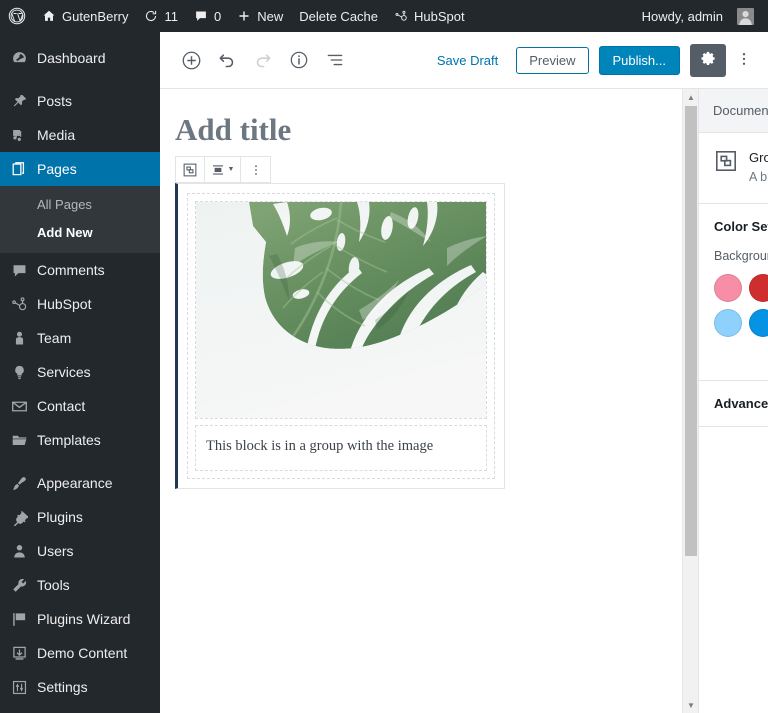 Image resolution: width=768 pixels, height=713 pixels. What do you see at coordinates (24, 687) in the screenshot?
I see `settings-icon` at bounding box center [24, 687].